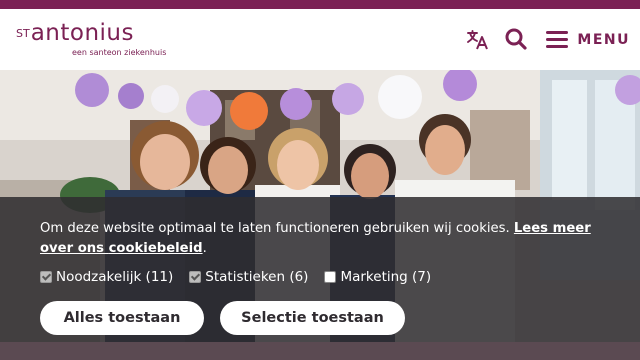 The height and width of the screenshot is (360, 640). Describe the element at coordinates (119, 52) in the screenshot. I see `logo-tagline: een santeon ziekenhuis` at that location.